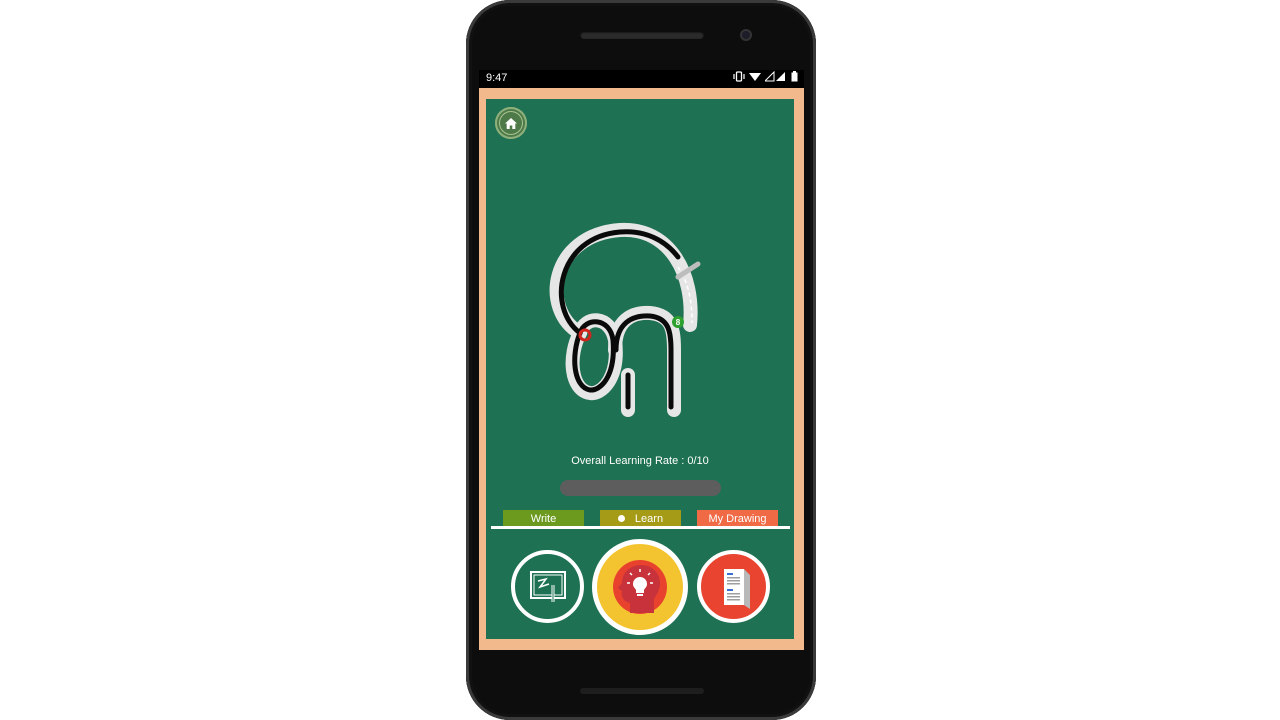 This screenshot has width=1280, height=720. I want to click on whiteboard-pen-icon, so click(547, 586).